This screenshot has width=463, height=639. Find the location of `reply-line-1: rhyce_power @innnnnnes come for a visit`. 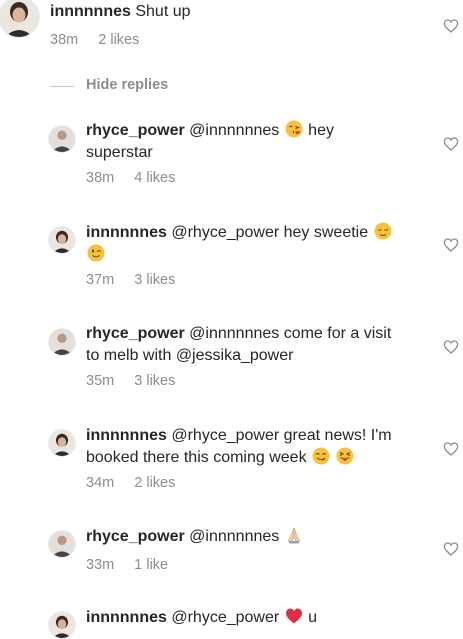

reply-line-1: rhyce_power @innnnnnes come for a visit is located at coordinates (238, 334).